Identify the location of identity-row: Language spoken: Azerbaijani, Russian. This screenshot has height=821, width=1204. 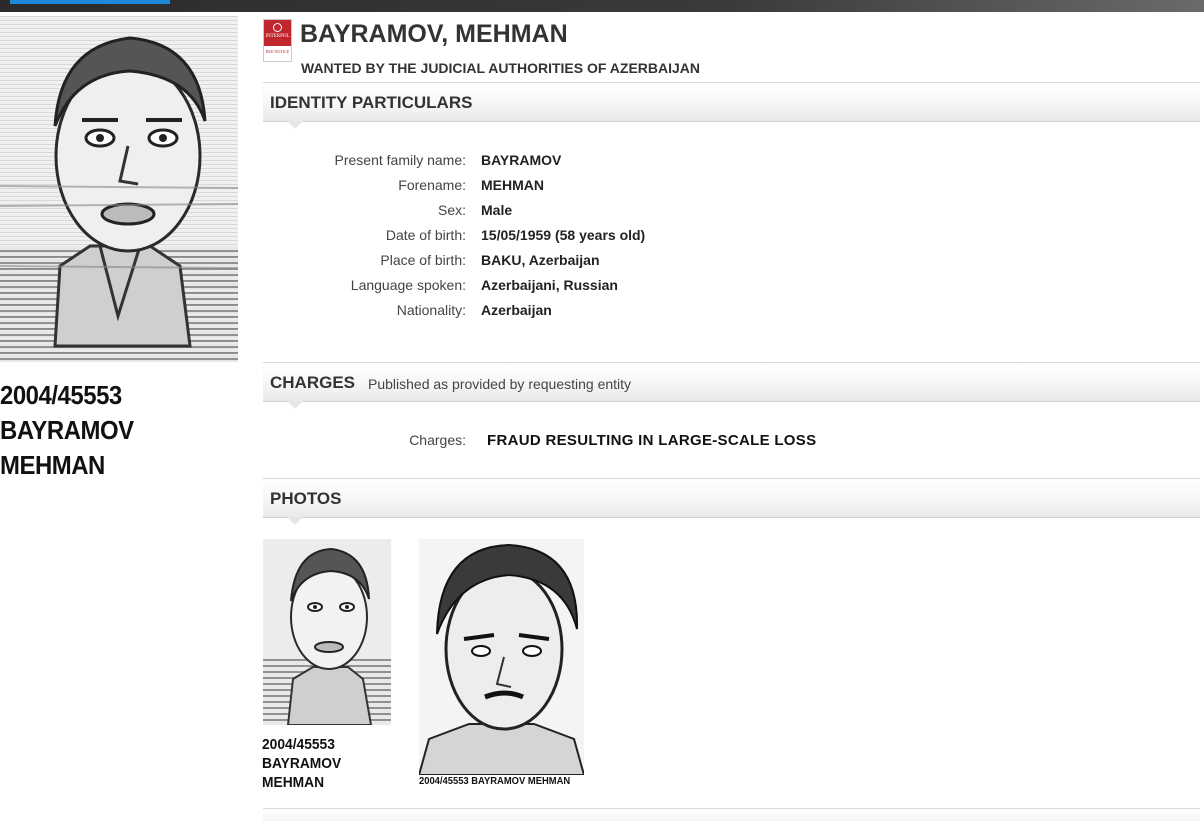
(613, 287).